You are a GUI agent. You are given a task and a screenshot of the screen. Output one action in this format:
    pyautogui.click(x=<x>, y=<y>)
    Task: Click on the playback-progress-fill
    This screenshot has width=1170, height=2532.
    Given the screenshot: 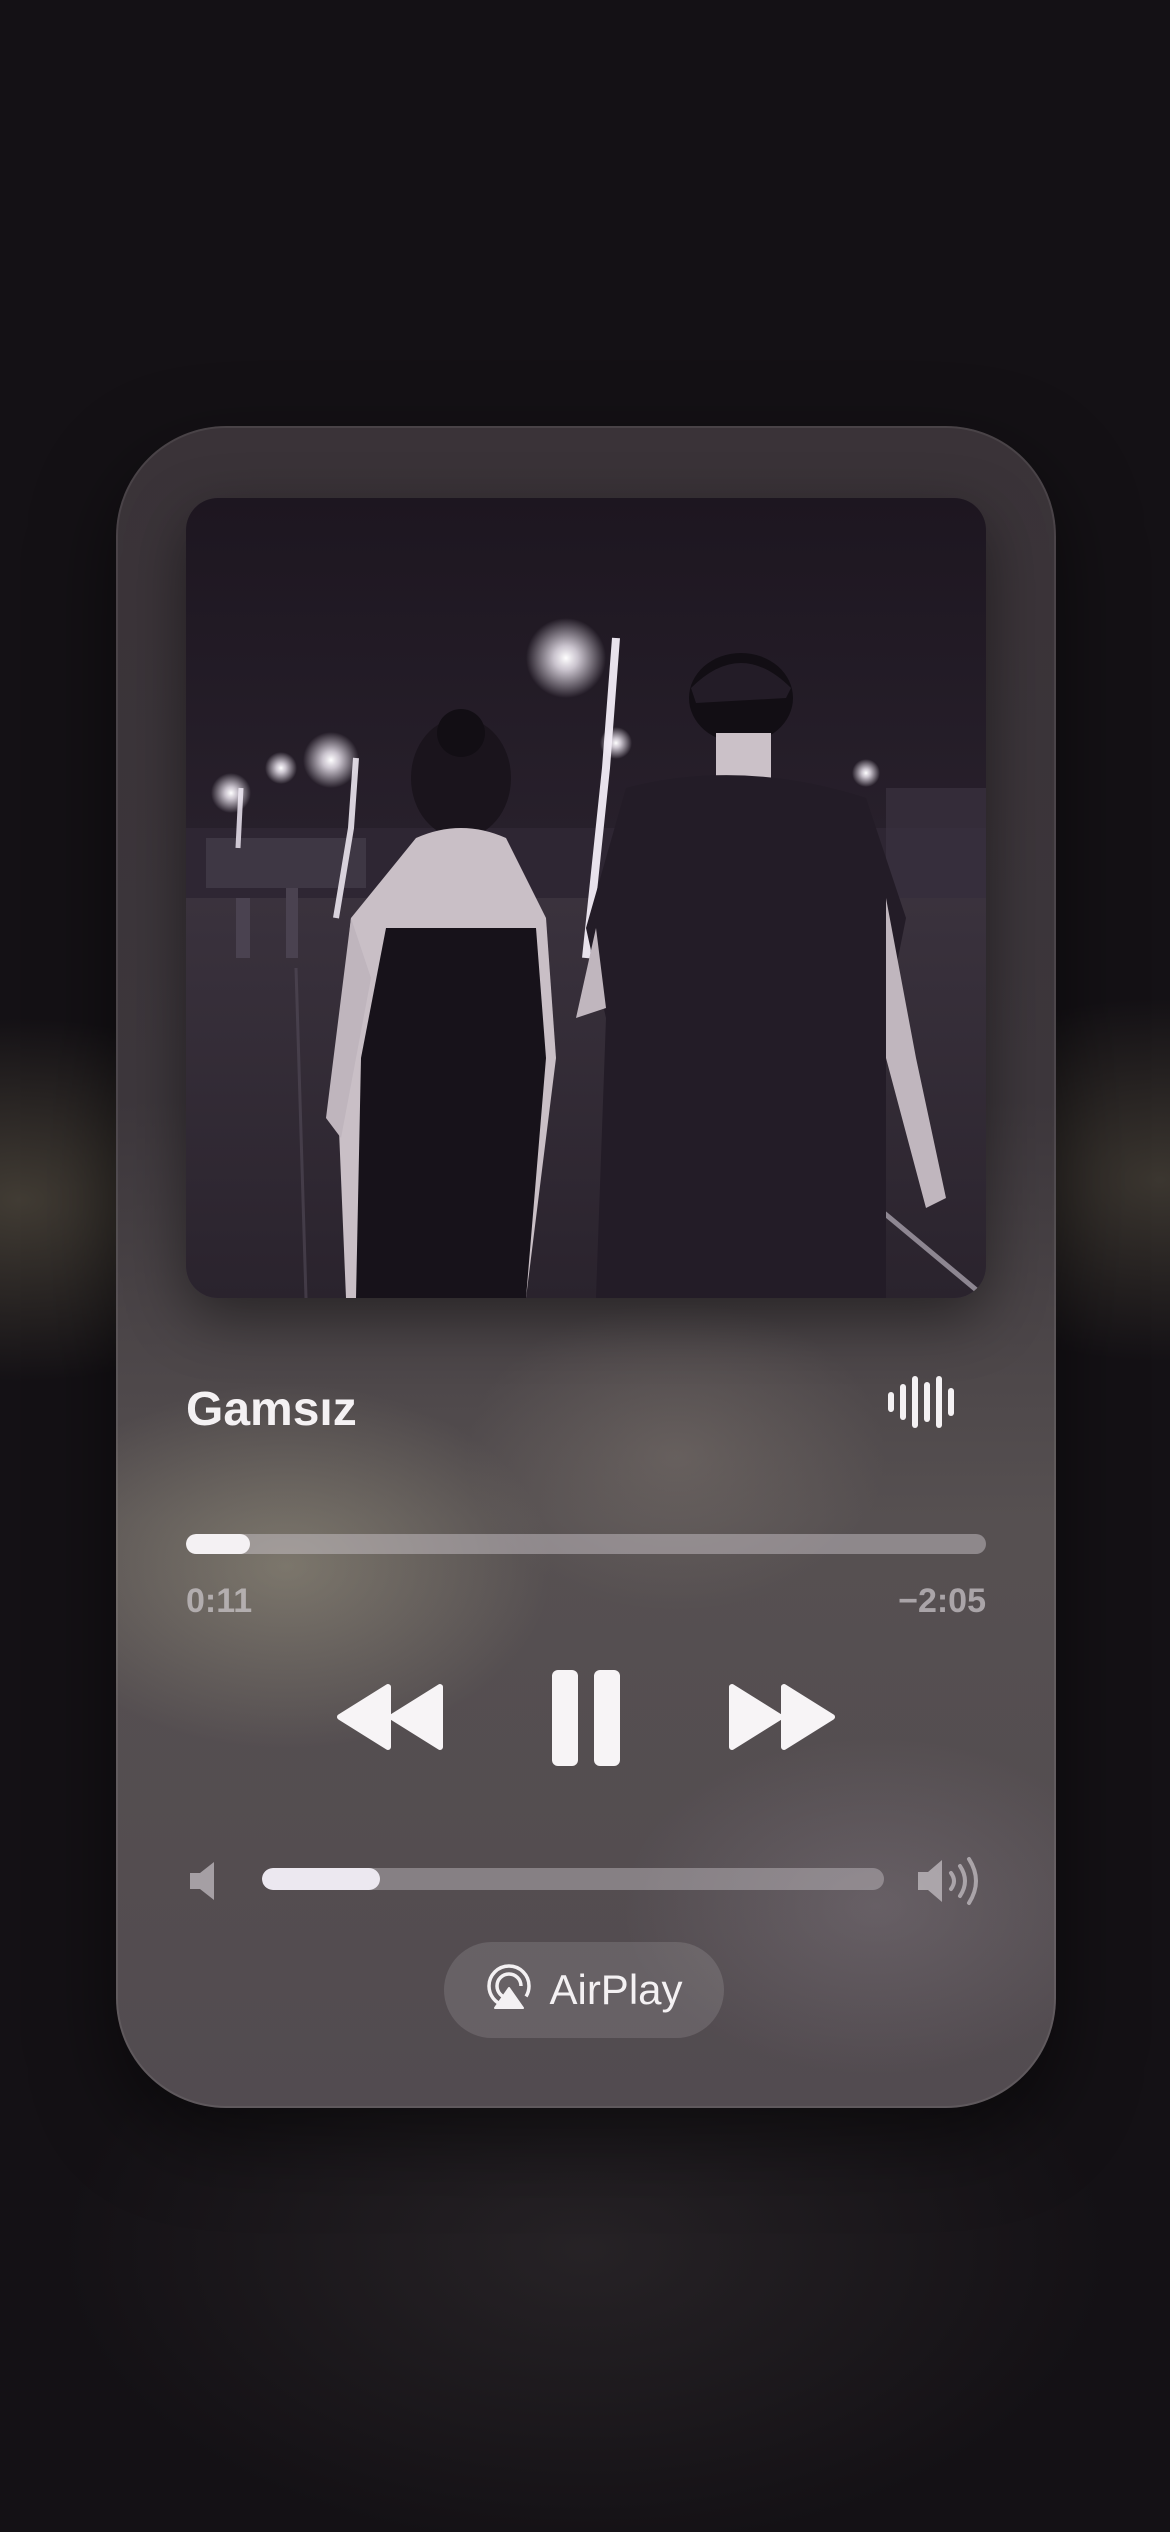 What is the action you would take?
    pyautogui.click(x=218, y=1544)
    